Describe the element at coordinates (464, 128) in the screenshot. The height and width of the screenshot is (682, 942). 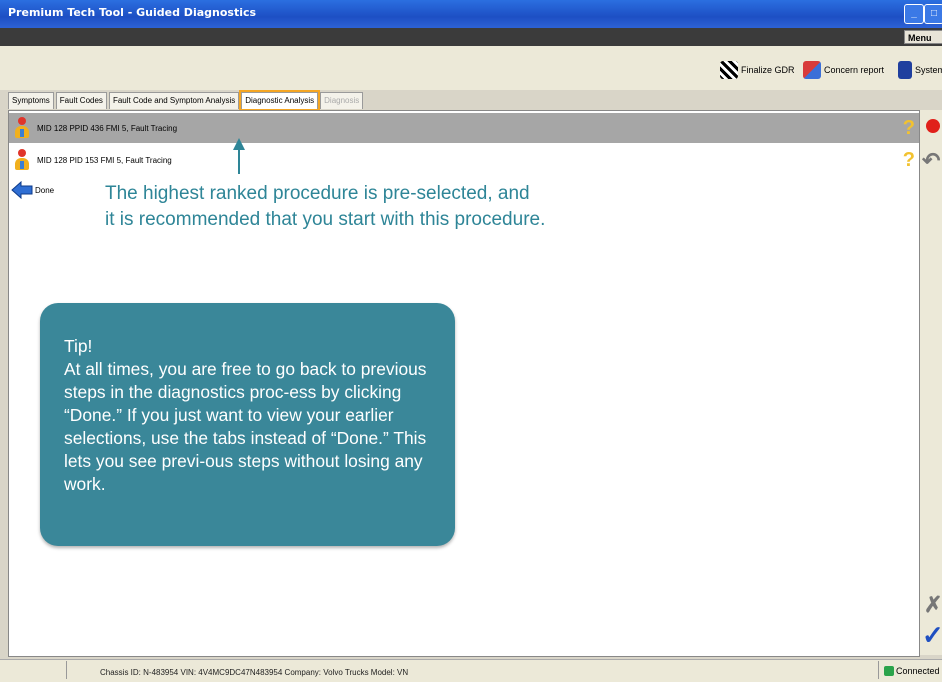
I see `list-item: MID 128 PPID 436 FMI 5, Fault Tracing ?` at that location.